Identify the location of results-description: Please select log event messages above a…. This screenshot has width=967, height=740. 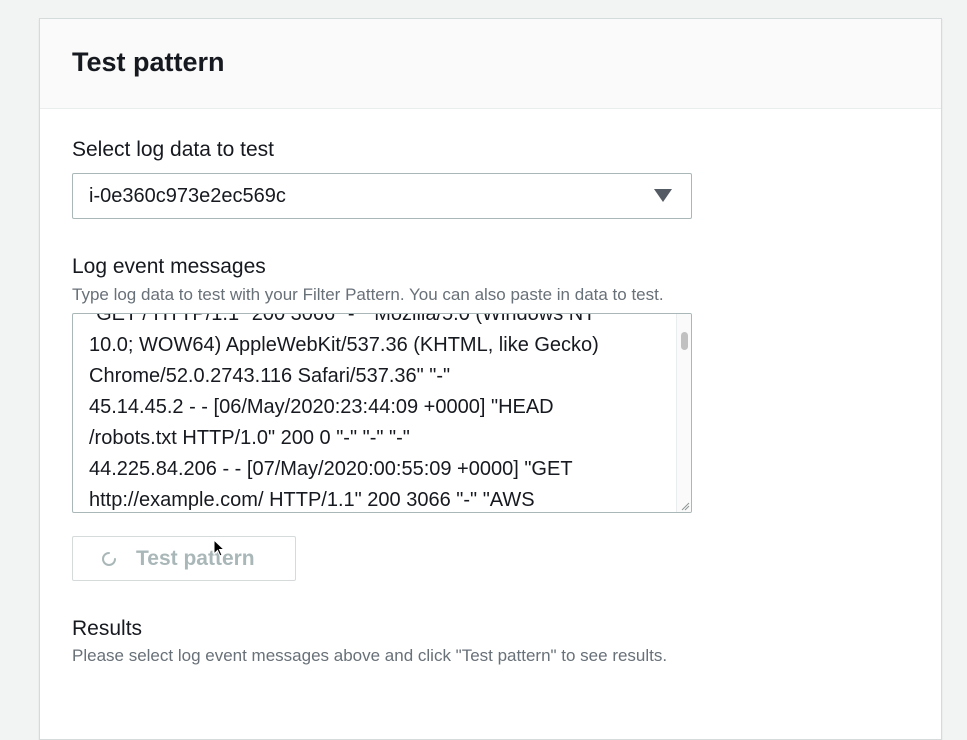
(370, 655).